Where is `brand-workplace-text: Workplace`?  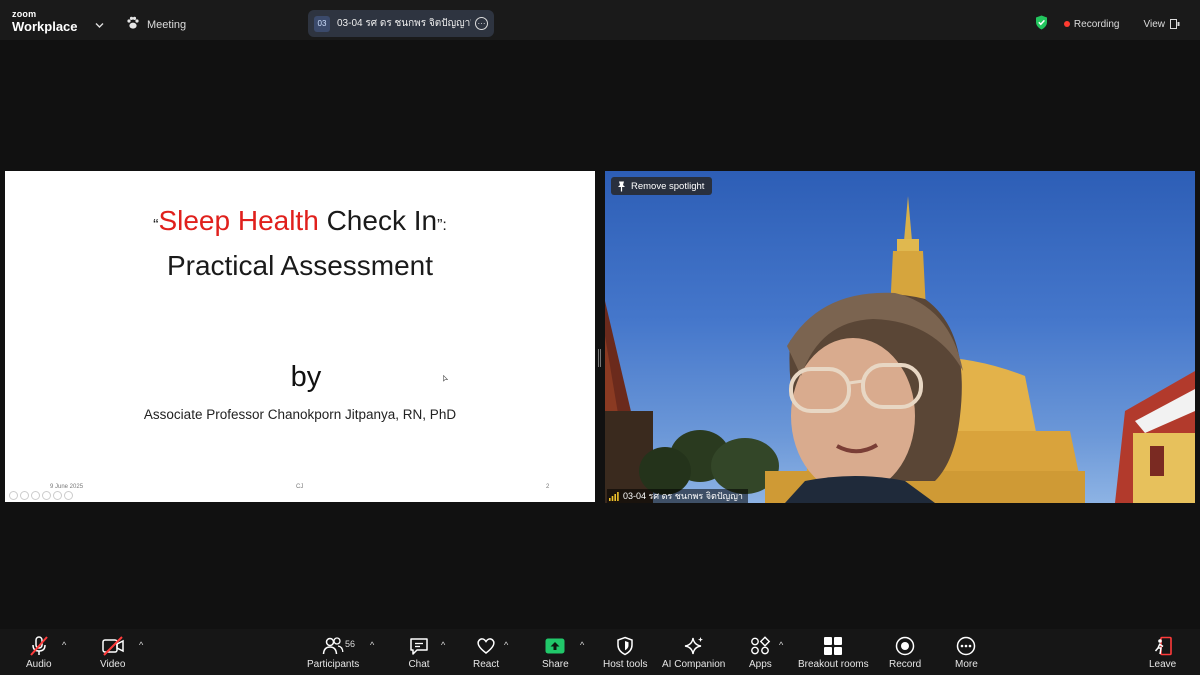 brand-workplace-text: Workplace is located at coordinates (45, 26).